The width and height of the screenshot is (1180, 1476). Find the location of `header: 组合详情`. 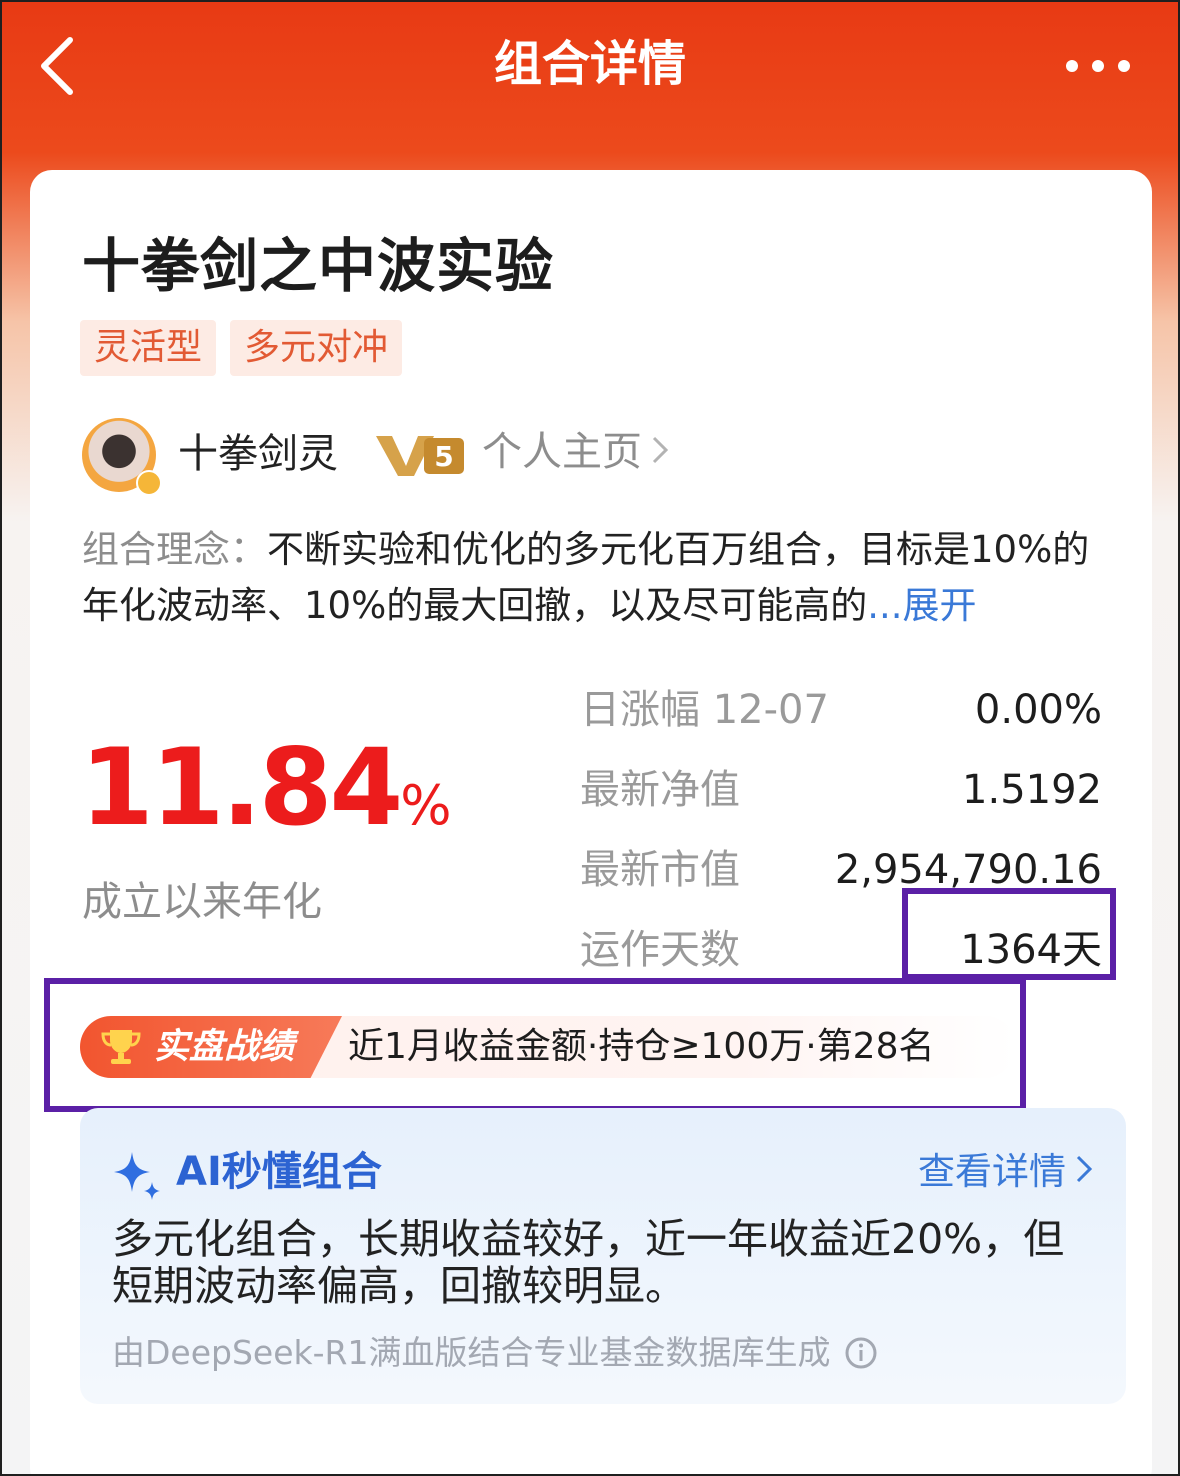

header: 组合详情 is located at coordinates (590, 67).